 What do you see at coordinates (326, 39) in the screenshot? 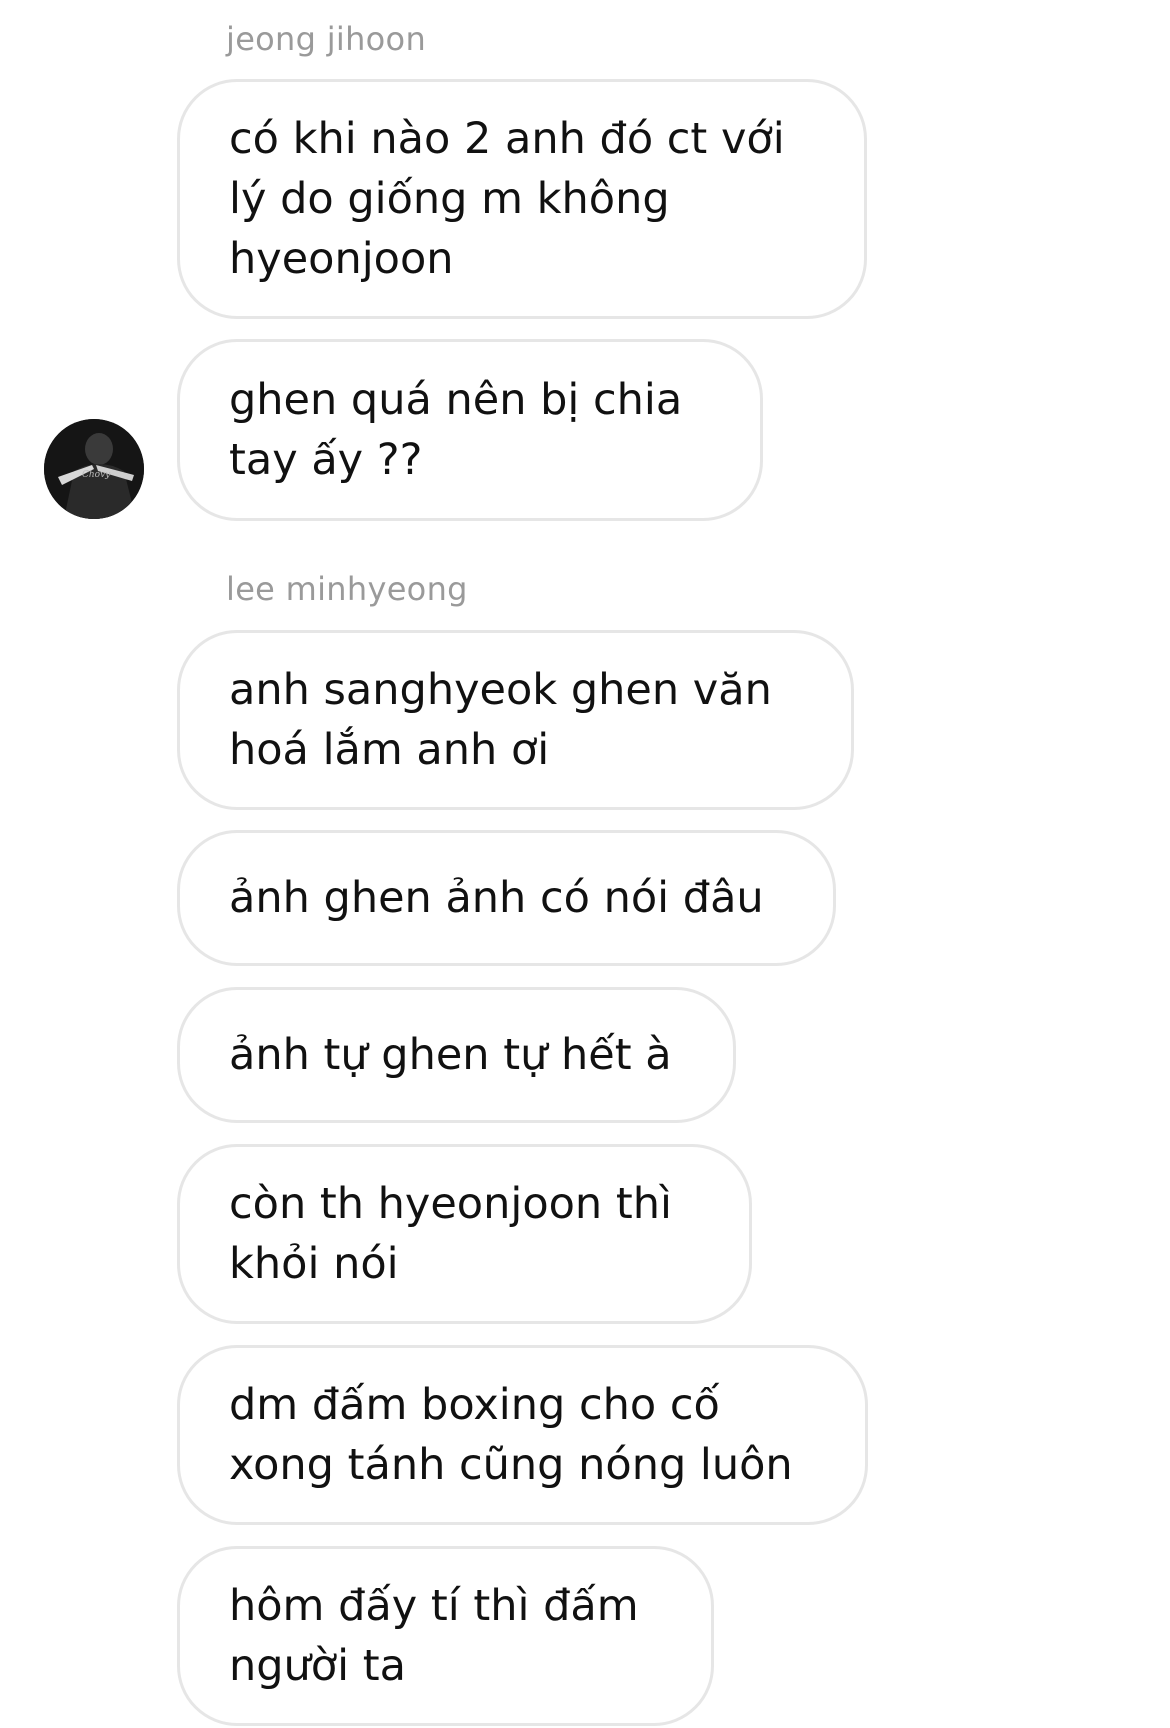
I see `sender-name: jeong jihoon` at bounding box center [326, 39].